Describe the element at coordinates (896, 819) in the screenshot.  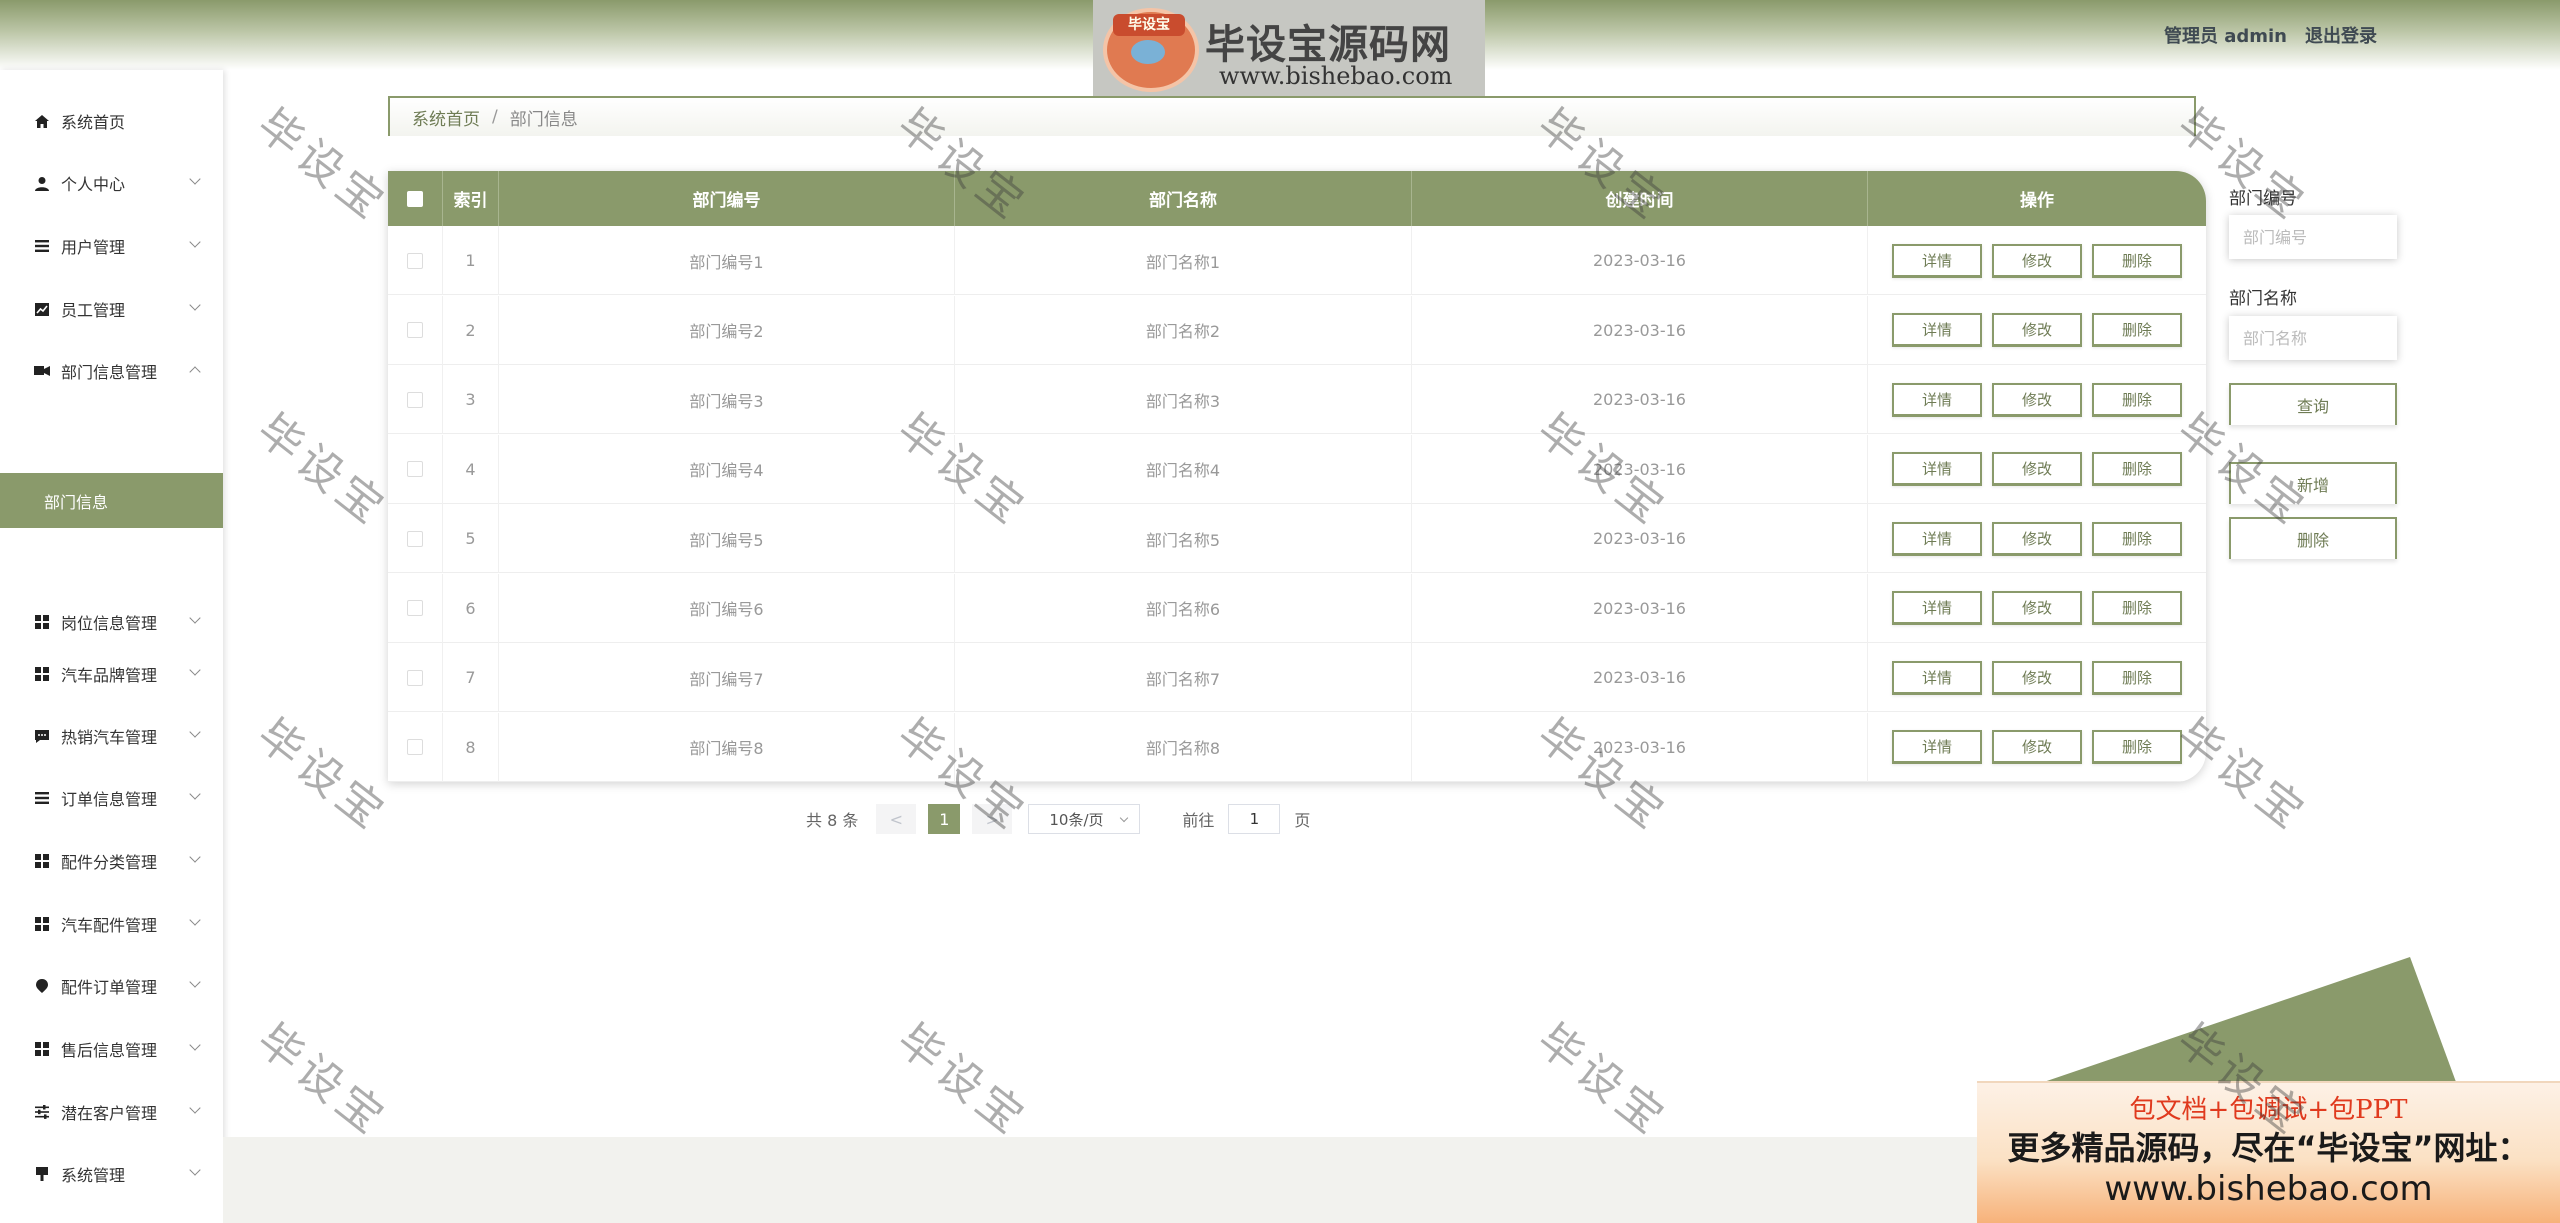
I see `prev-page-button: <` at that location.